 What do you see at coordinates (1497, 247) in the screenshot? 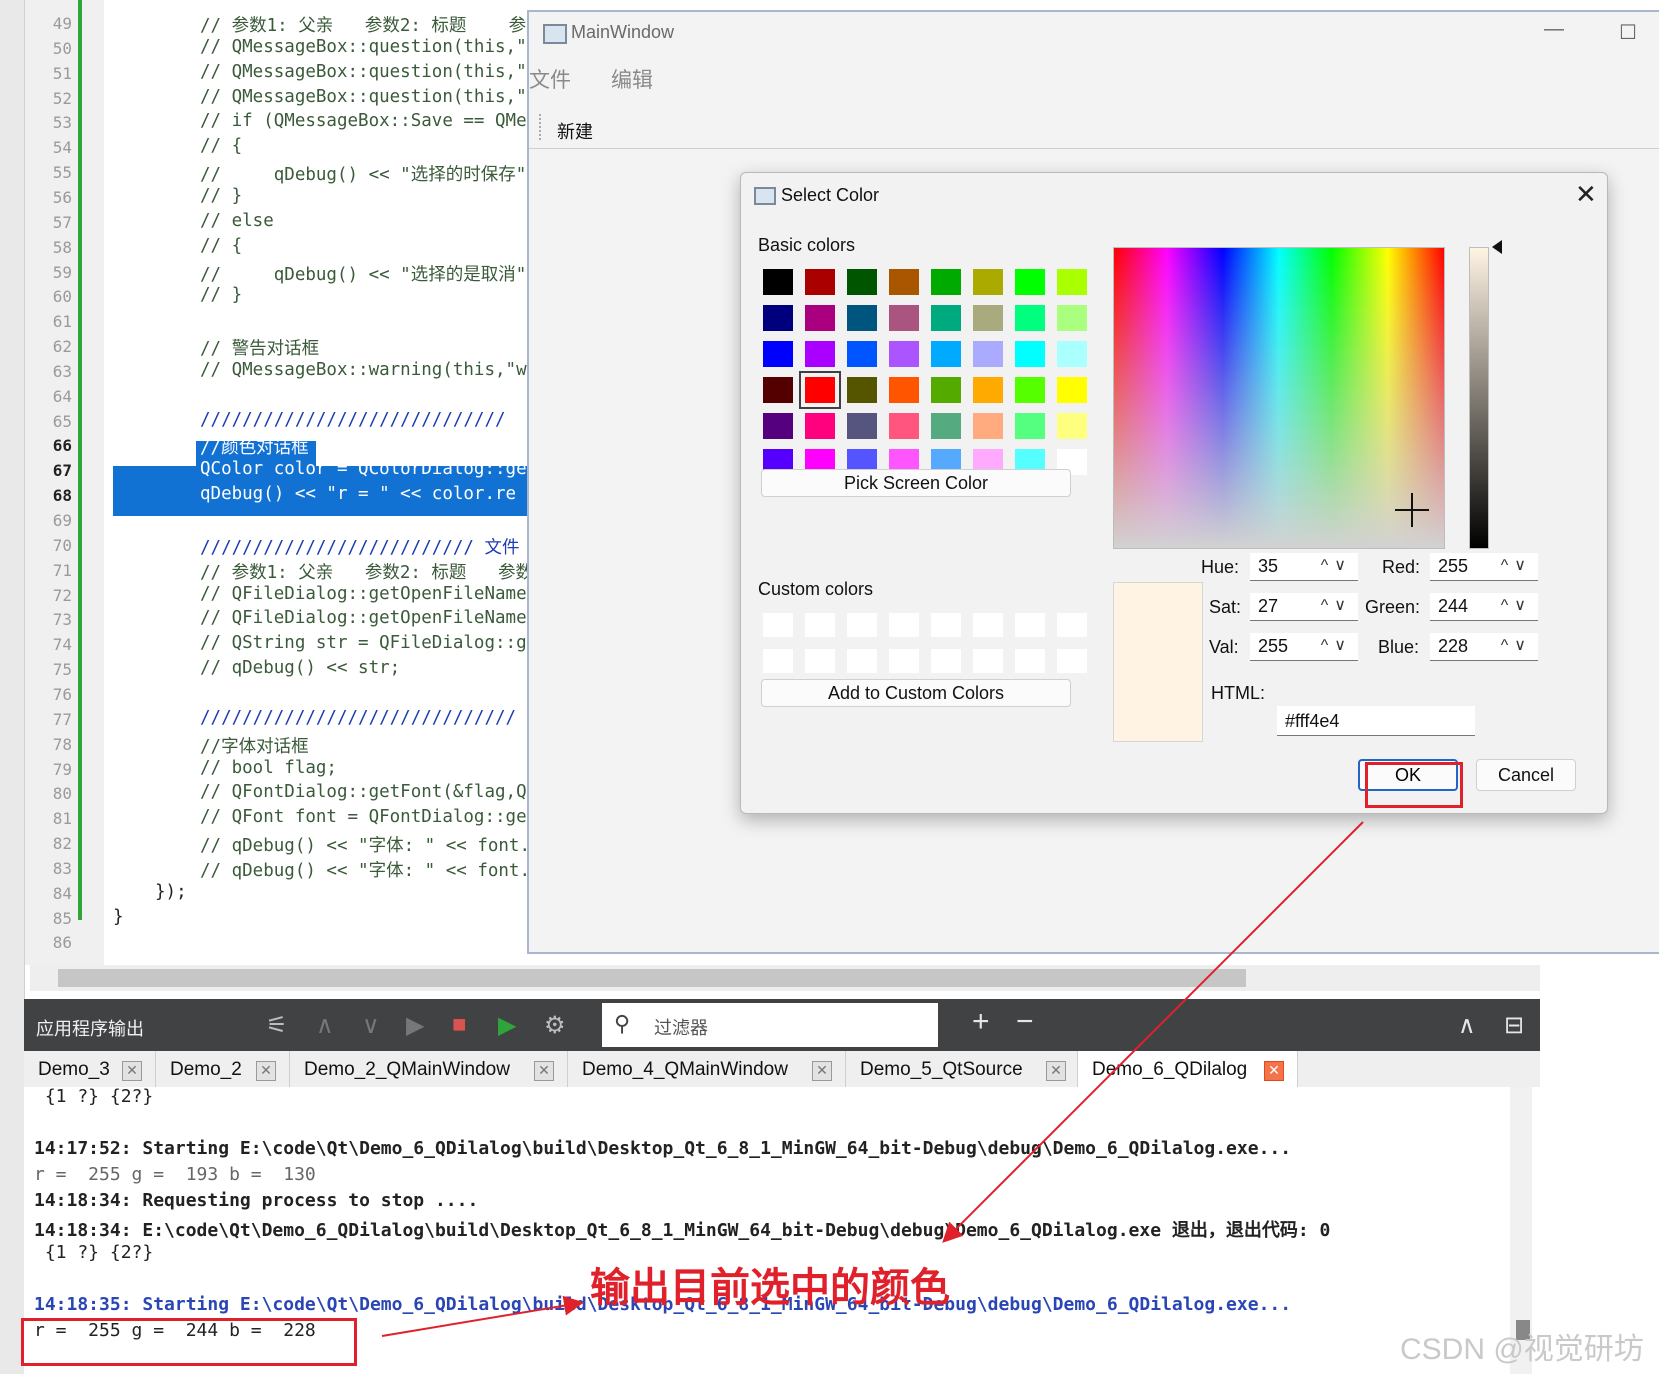
I see `value-slider-arrow-icon` at bounding box center [1497, 247].